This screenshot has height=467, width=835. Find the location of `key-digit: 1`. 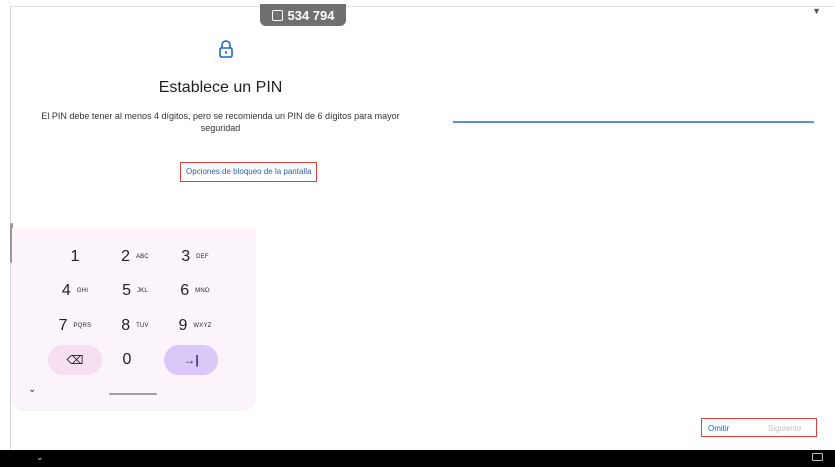

key-digit: 1 is located at coordinates (75, 256).